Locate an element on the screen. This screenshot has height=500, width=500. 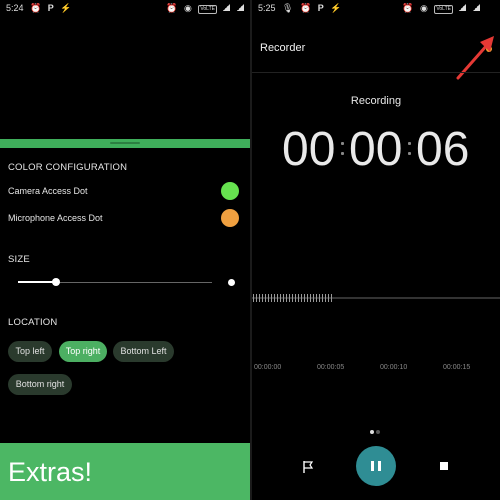
pause-icon is located at coordinates (372, 466).